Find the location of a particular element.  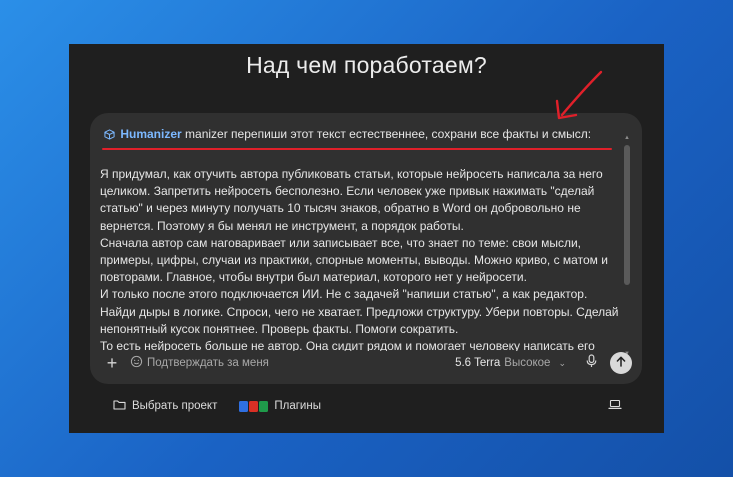

scrollbar-thumb is located at coordinates (627, 215).